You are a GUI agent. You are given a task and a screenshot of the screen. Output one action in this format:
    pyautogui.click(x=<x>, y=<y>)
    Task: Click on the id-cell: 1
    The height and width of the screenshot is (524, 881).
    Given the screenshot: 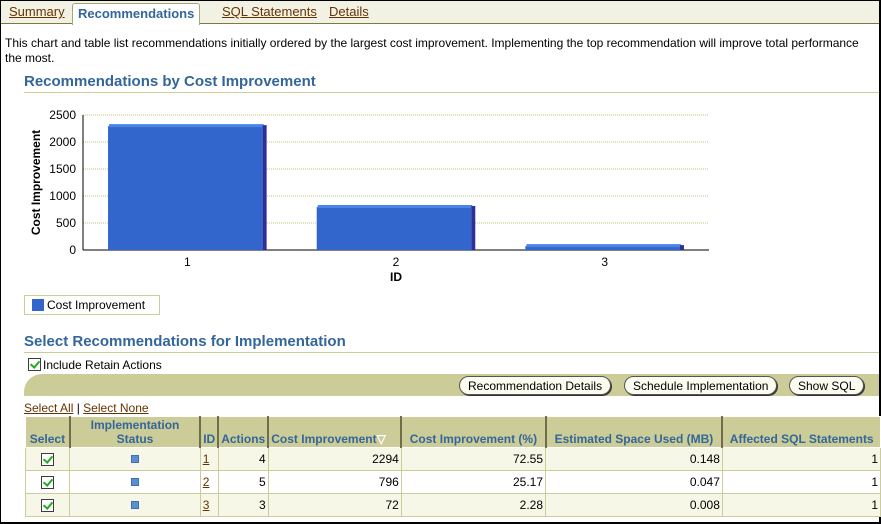 What is the action you would take?
    pyautogui.click(x=209, y=459)
    